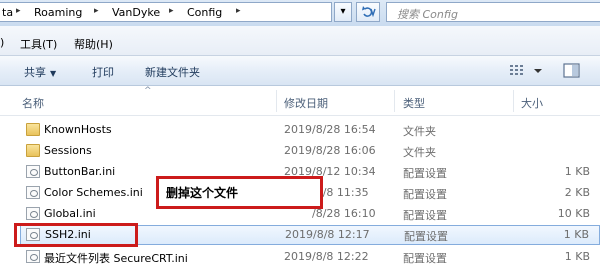 The height and width of the screenshot is (275, 600). Describe the element at coordinates (103, 72) in the screenshot. I see `print-button: 打印` at that location.